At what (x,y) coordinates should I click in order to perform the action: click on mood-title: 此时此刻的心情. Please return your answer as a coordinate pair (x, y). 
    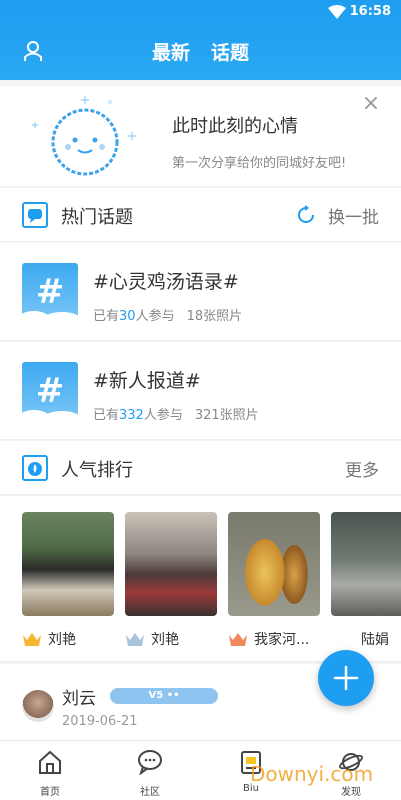
    Looking at the image, I should click on (235, 126).